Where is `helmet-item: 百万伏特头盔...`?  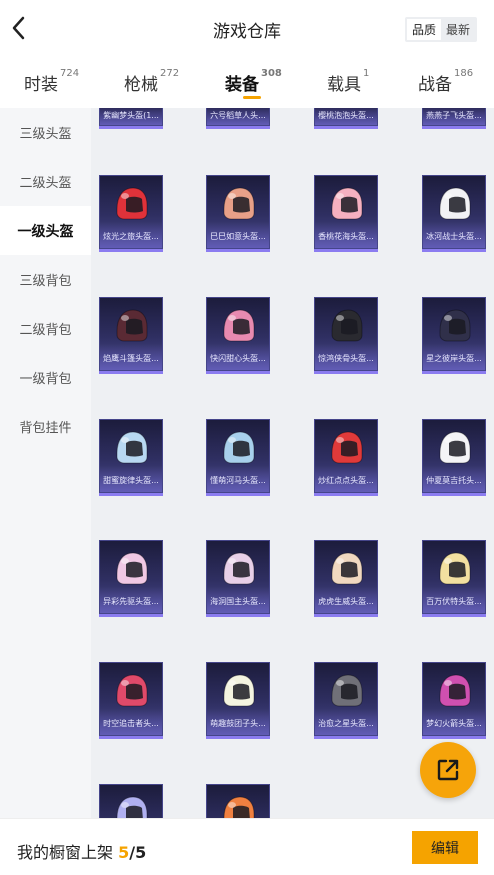
helmet-item: 百万伏特头盔... is located at coordinates (454, 579).